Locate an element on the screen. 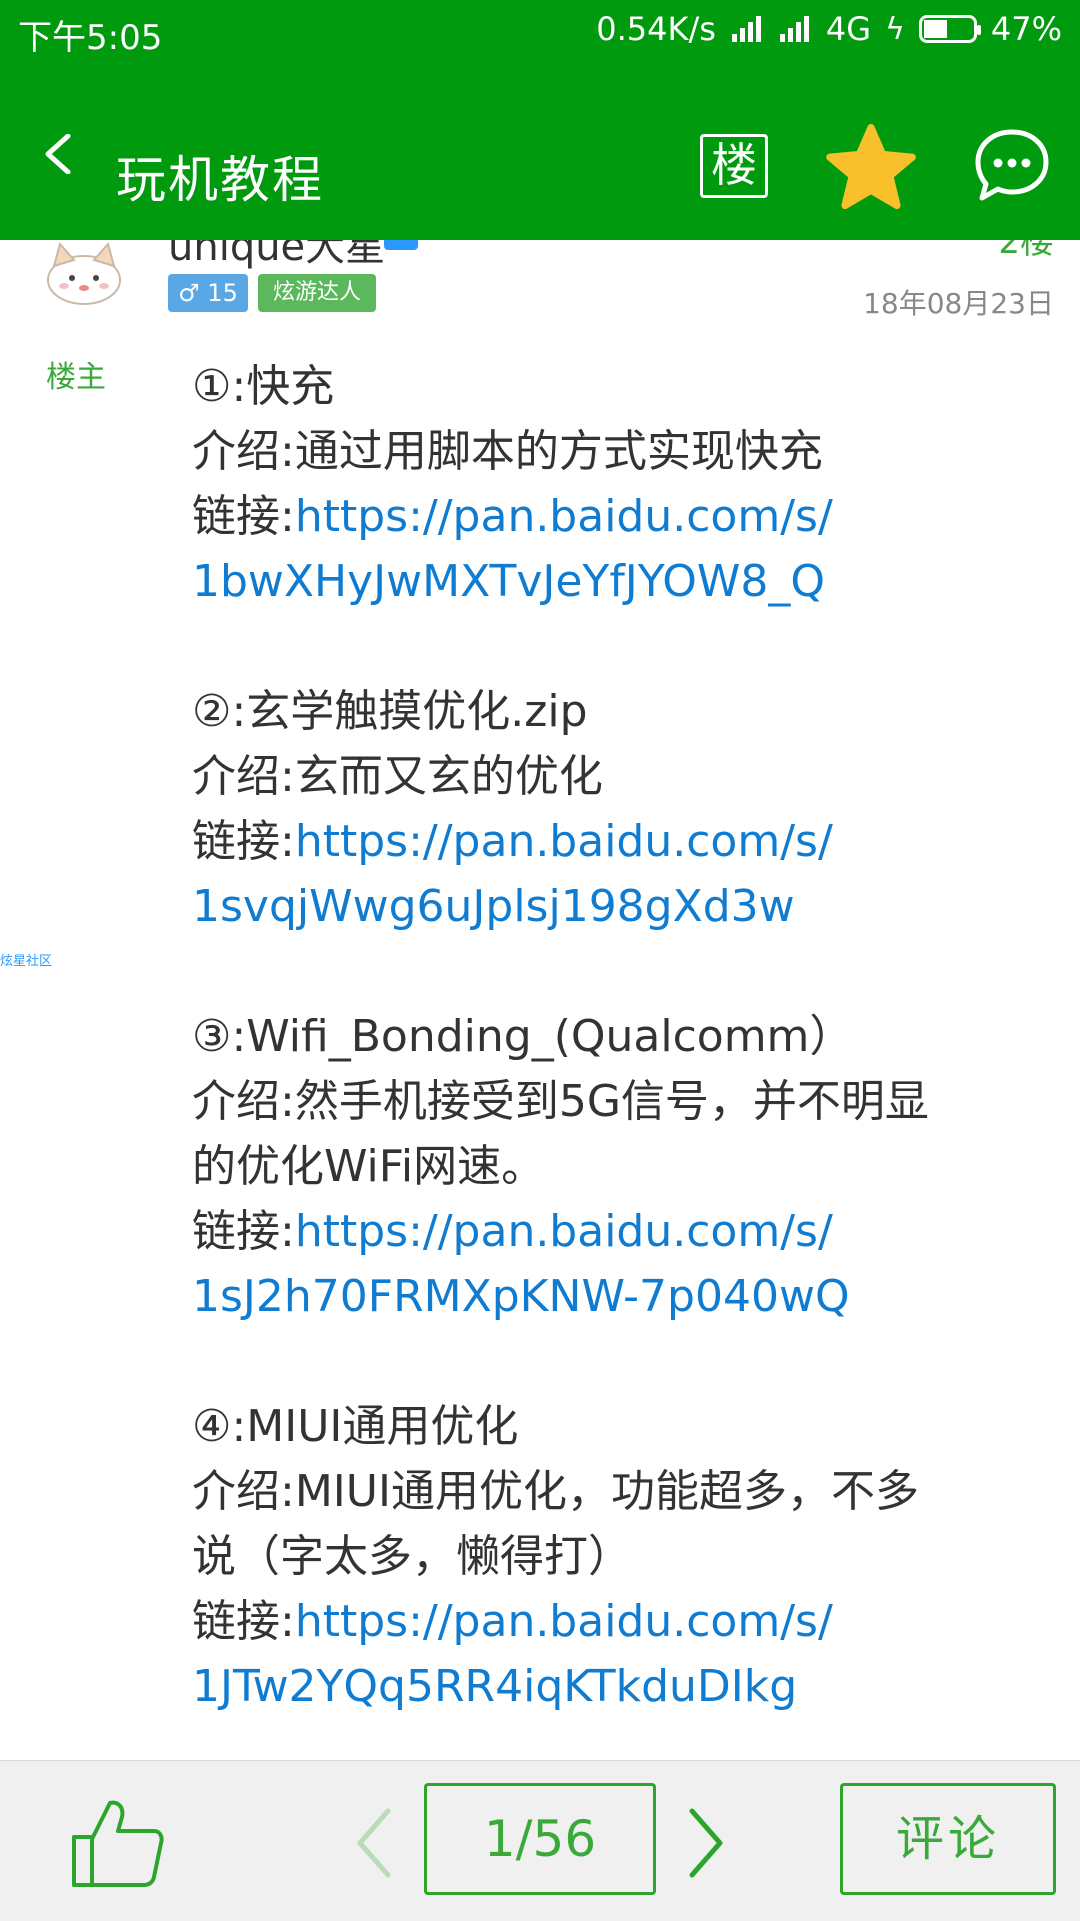 Image resolution: width=1080 pixels, height=1921 pixels. battery-fill is located at coordinates (935, 29).